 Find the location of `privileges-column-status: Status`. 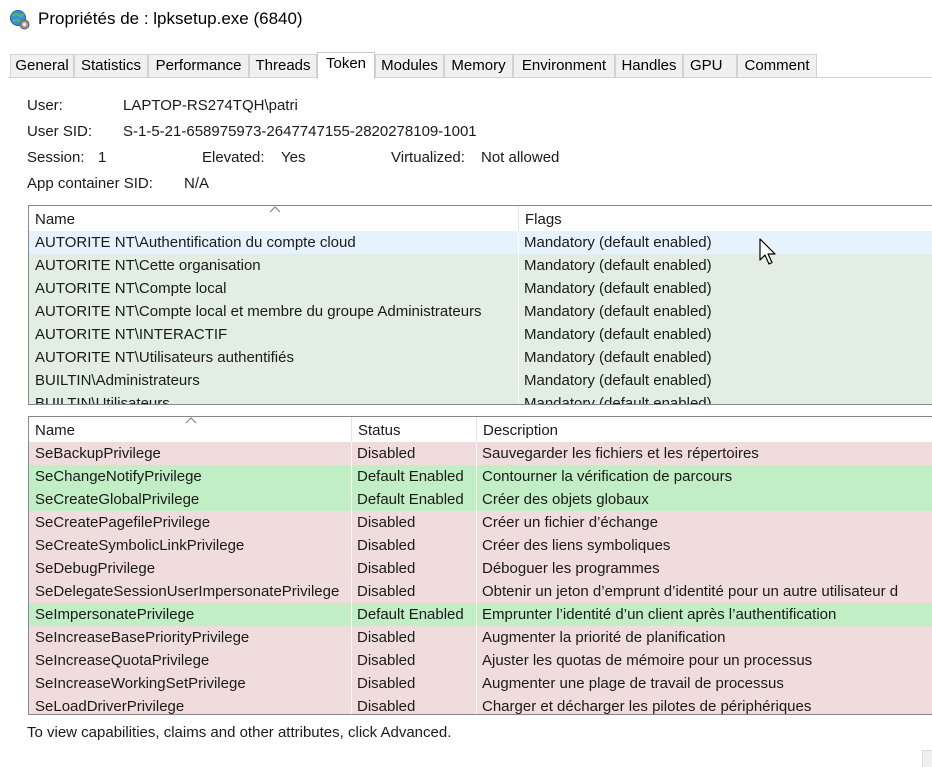

privileges-column-status: Status is located at coordinates (413, 429).